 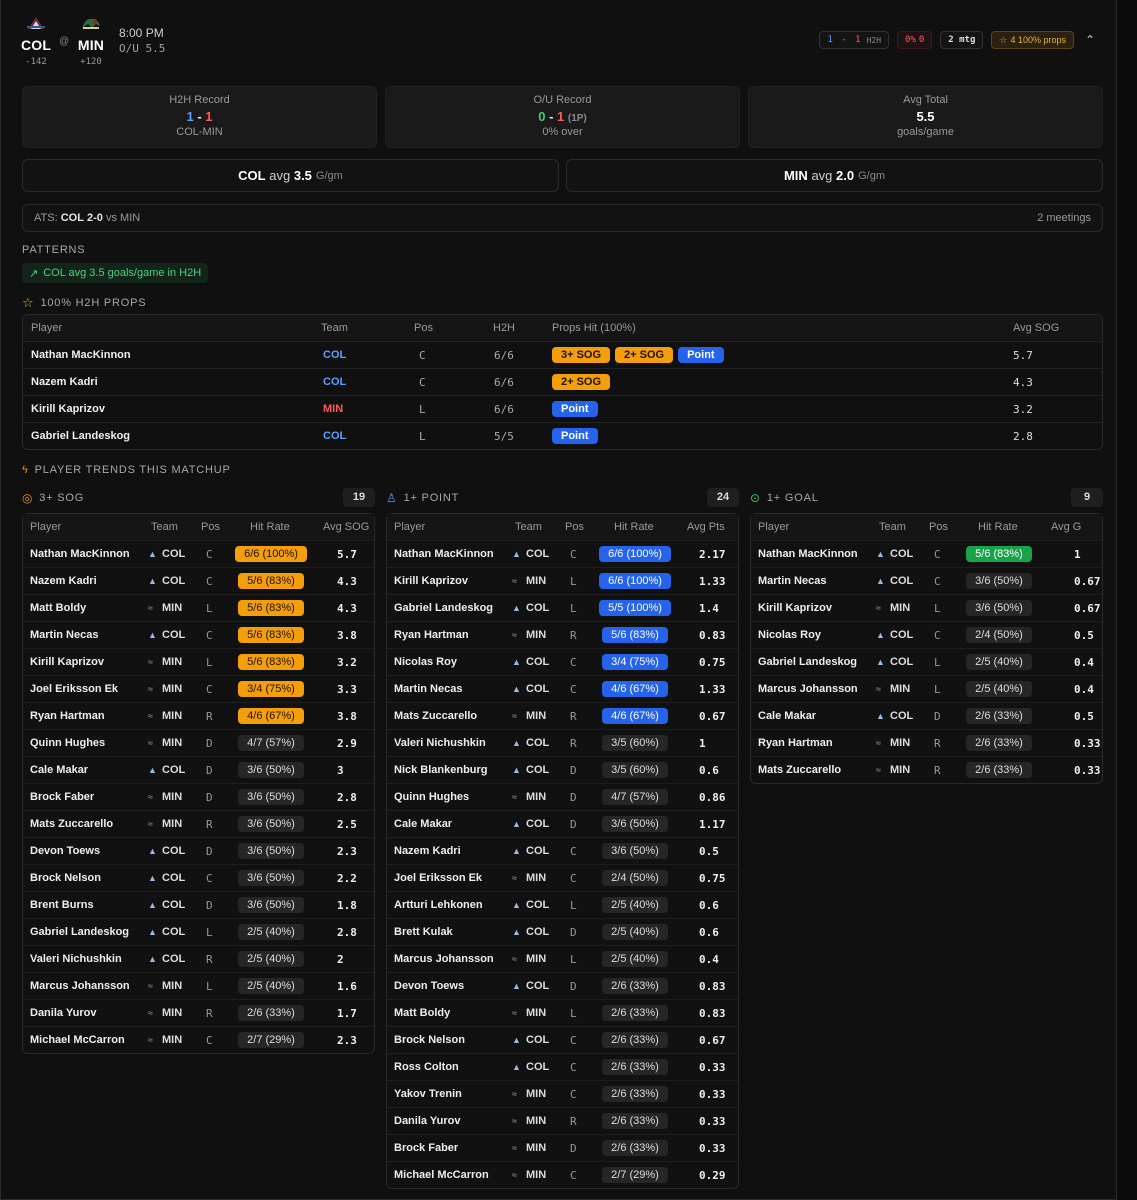 I want to click on trend-row: Cale Makar ▲ COL D 2/6 (33%) 0.5, so click(x=926, y=715).